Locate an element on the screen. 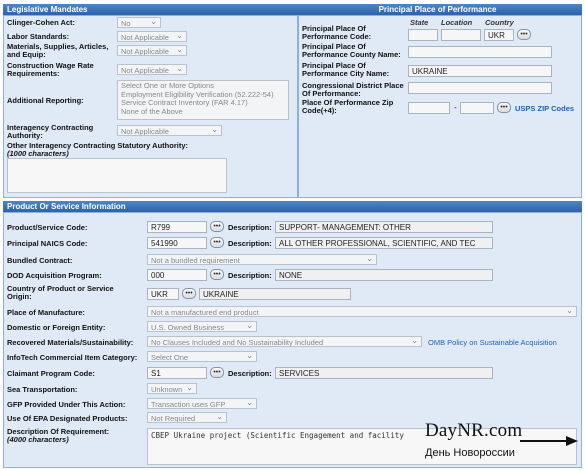 This screenshot has height=470, width=585. materials-select: Not Applicable is located at coordinates (152, 50).